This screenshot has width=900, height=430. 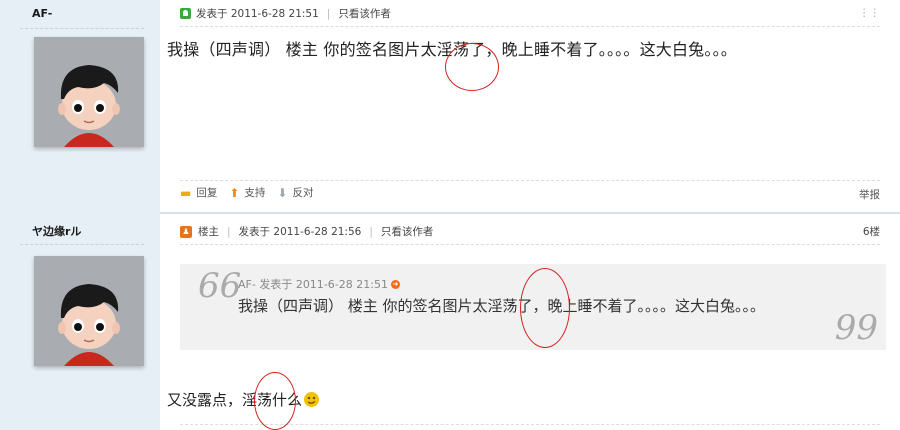 What do you see at coordinates (312, 399) in the screenshot?
I see `smiley-icon` at bounding box center [312, 399].